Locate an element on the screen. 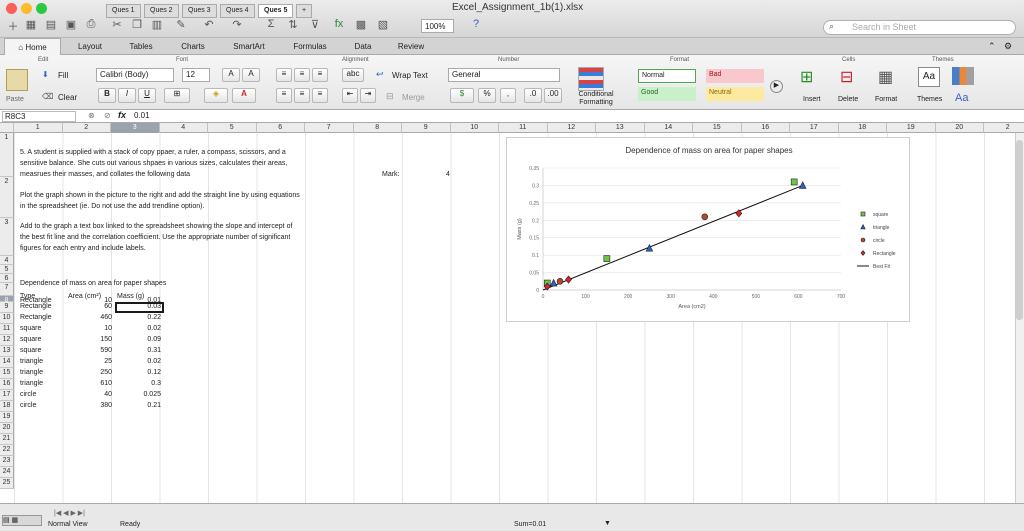  tab-layout: Layout is located at coordinates (90, 46).